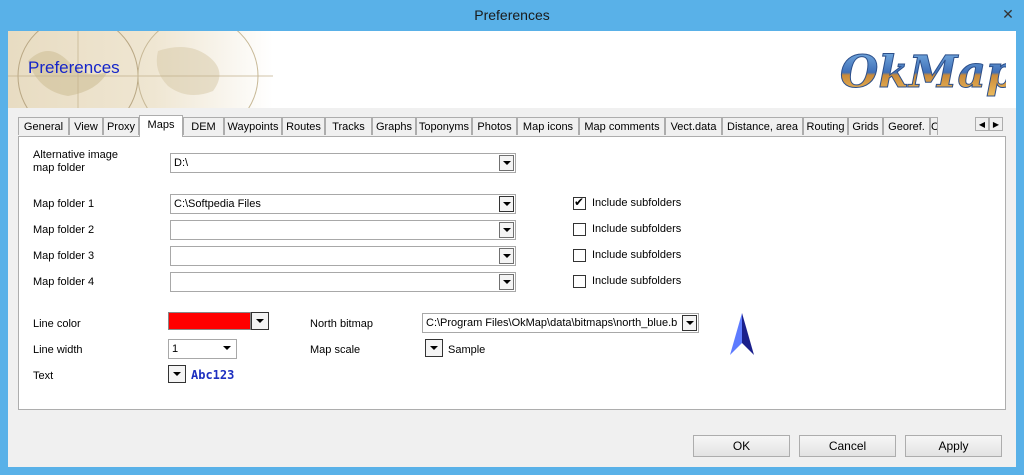  What do you see at coordinates (217, 204) in the screenshot?
I see `map-folder-1-value: C:\Softpedia Files` at bounding box center [217, 204].